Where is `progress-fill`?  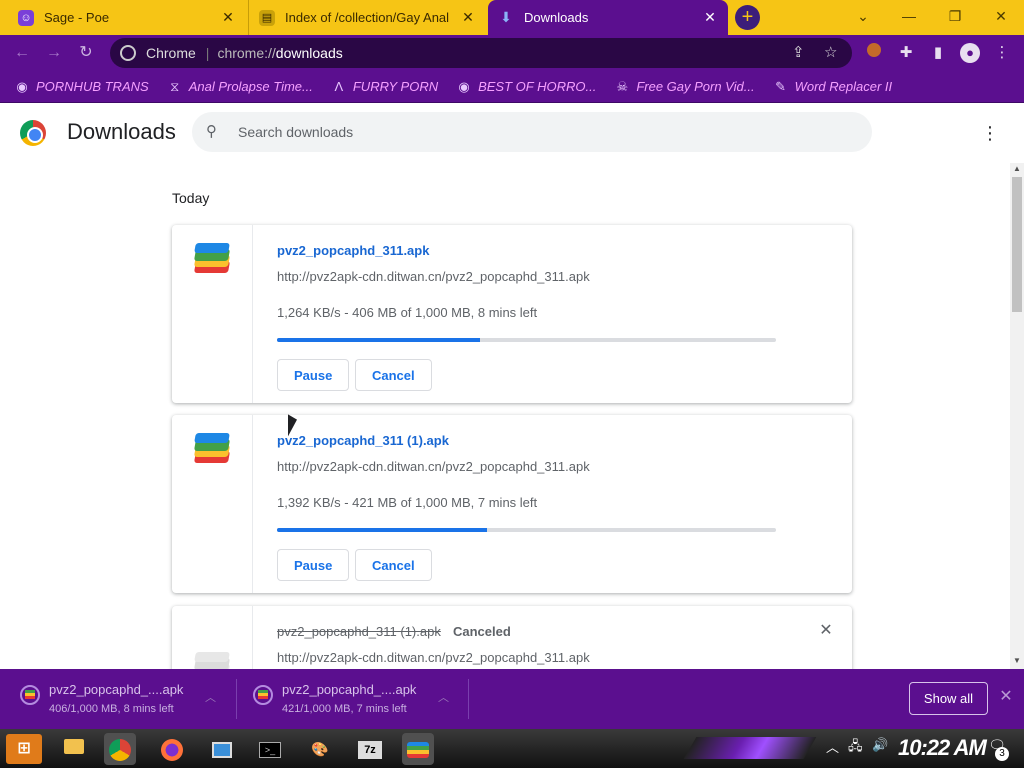 progress-fill is located at coordinates (378, 340).